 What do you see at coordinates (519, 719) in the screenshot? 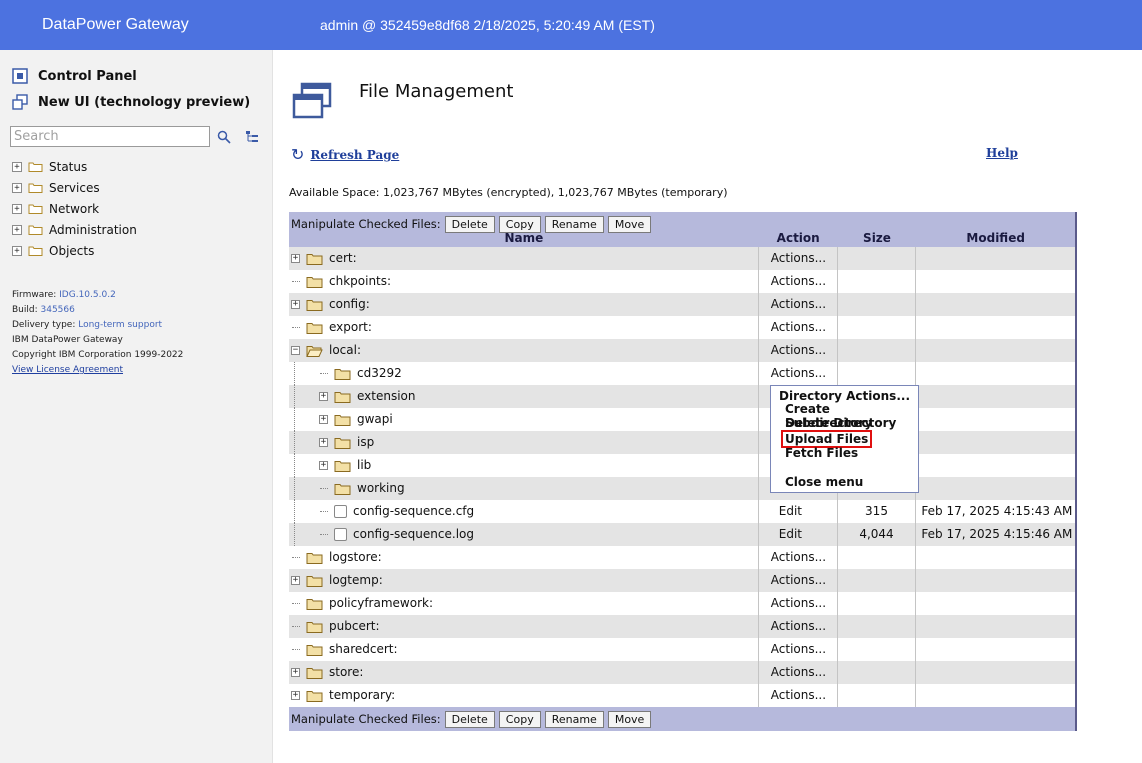
I see `copy-button: Copy` at bounding box center [519, 719].